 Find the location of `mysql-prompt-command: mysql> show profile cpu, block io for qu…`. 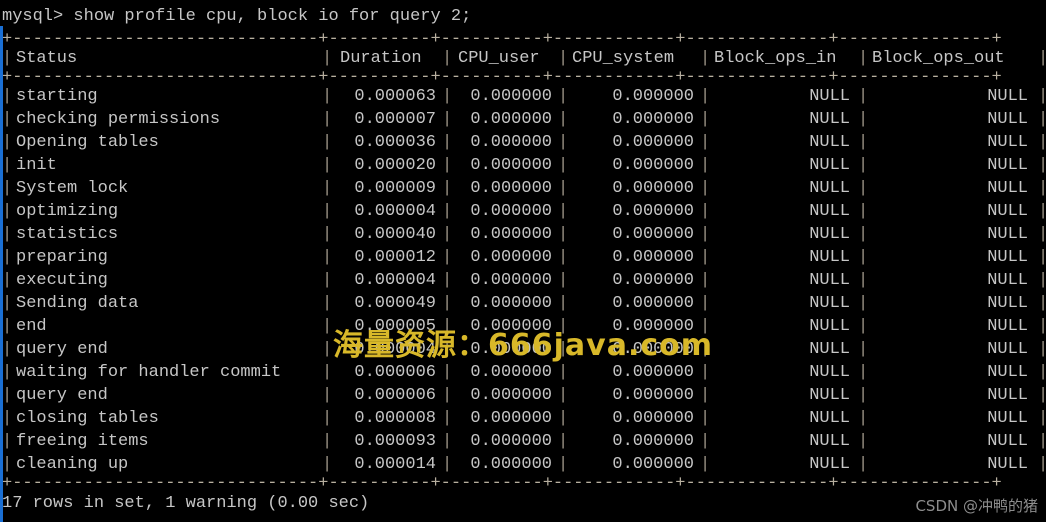

mysql-prompt-command: mysql> show profile cpu, block io for qu… is located at coordinates (237, 16).